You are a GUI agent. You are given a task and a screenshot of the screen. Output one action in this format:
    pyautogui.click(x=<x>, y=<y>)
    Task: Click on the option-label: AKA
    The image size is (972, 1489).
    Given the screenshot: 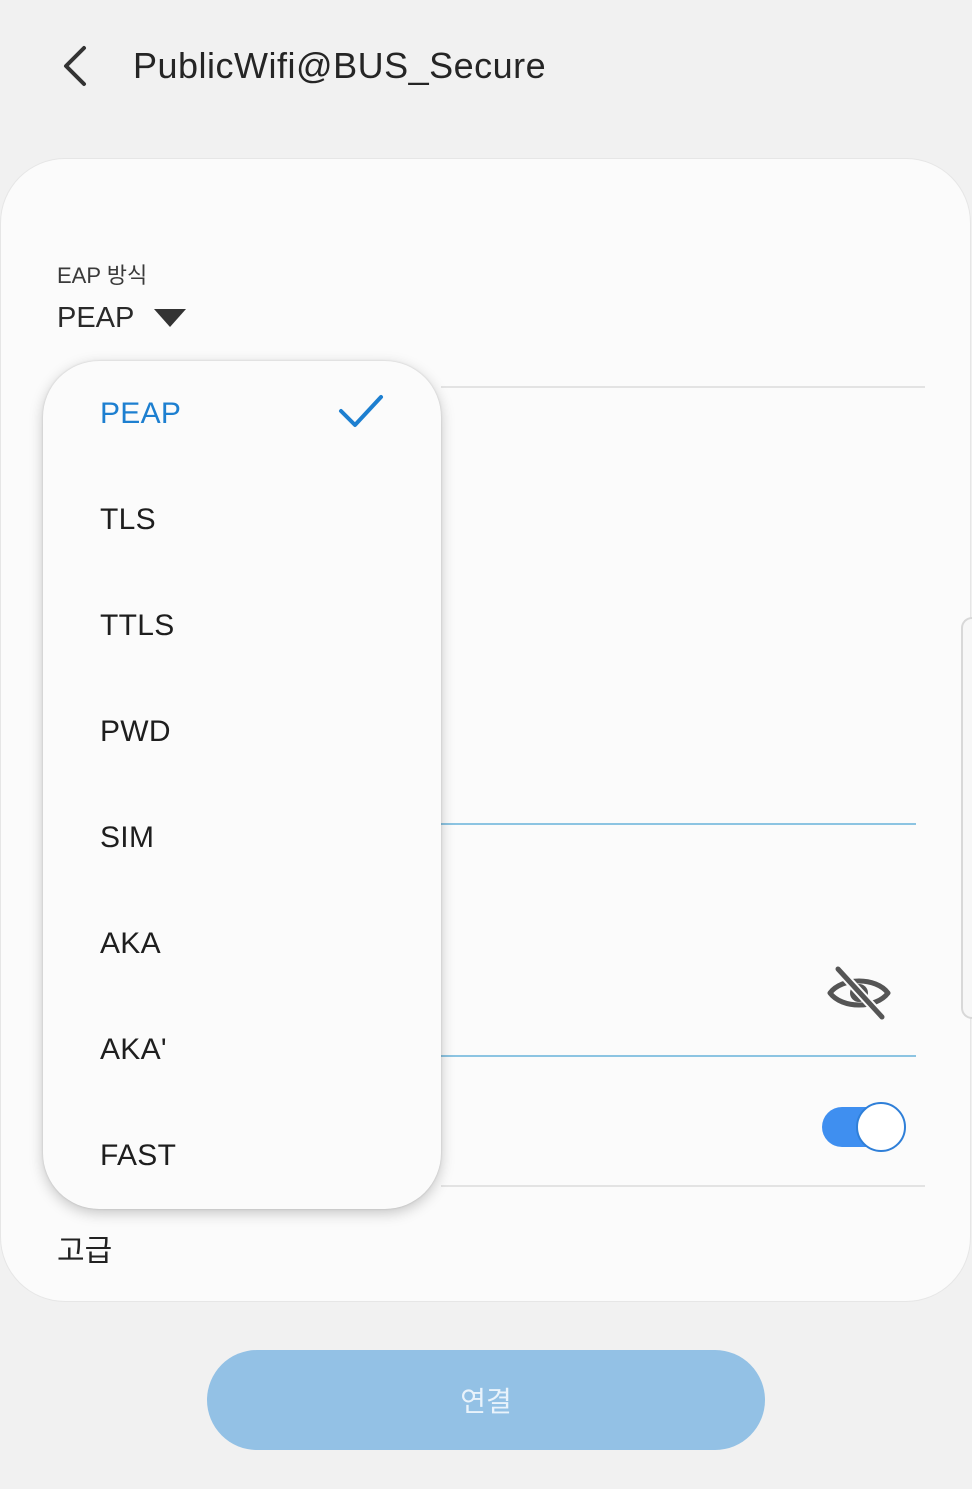 What is the action you would take?
    pyautogui.click(x=130, y=943)
    